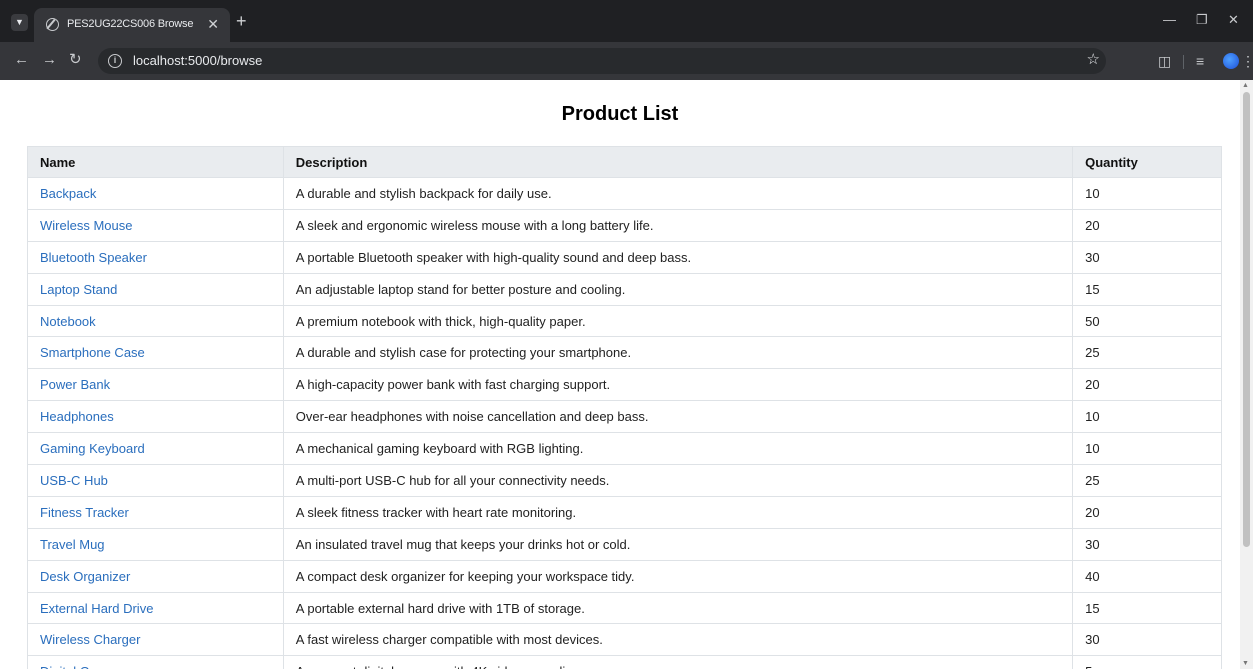 The width and height of the screenshot is (1253, 669). I want to click on plus-icon: +, so click(241, 21).